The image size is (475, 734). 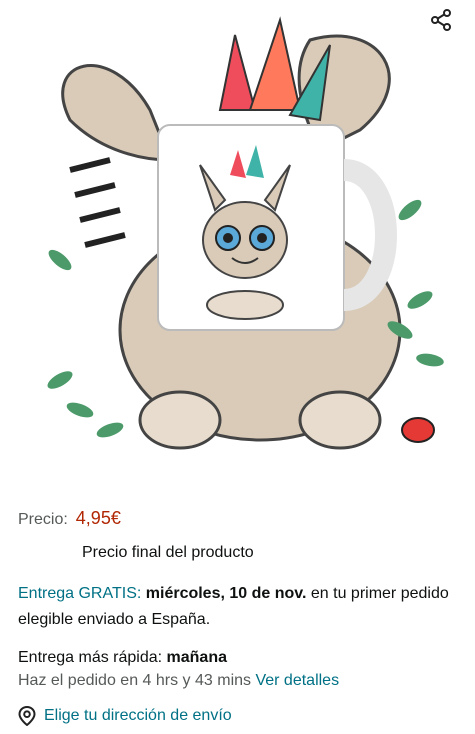 What do you see at coordinates (90, 657) in the screenshot?
I see `fastest-delivery-label: Entrega más rápida:` at bounding box center [90, 657].